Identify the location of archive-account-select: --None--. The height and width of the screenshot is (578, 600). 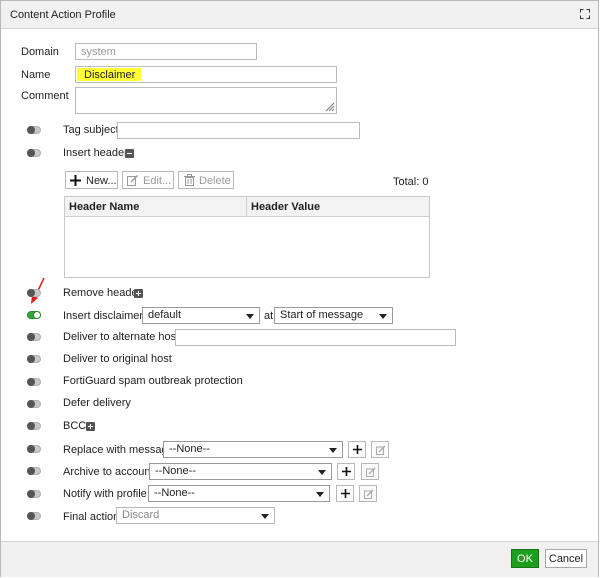
(240, 471).